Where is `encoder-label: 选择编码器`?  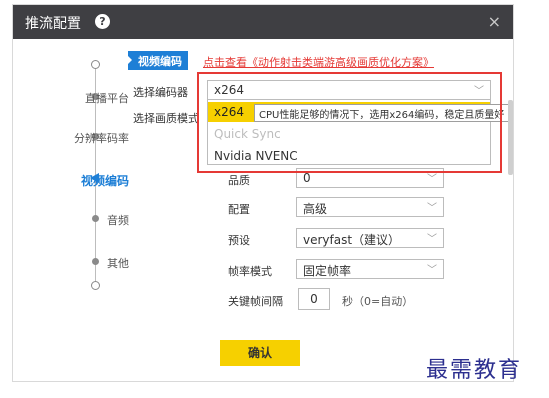
encoder-label: 选择编码器 is located at coordinates (160, 92).